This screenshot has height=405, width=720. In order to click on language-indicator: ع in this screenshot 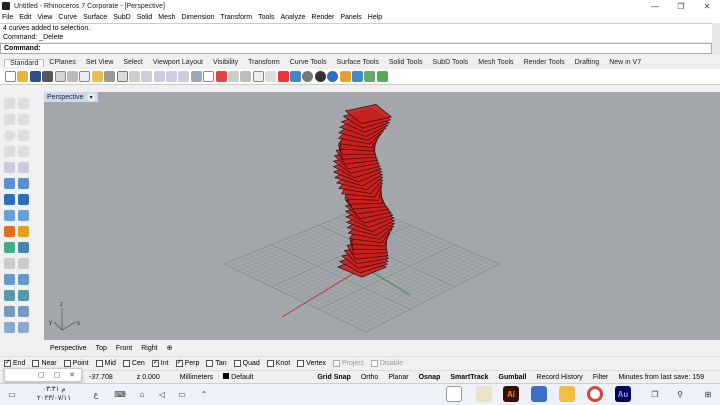, I will do `click(96, 394)`.